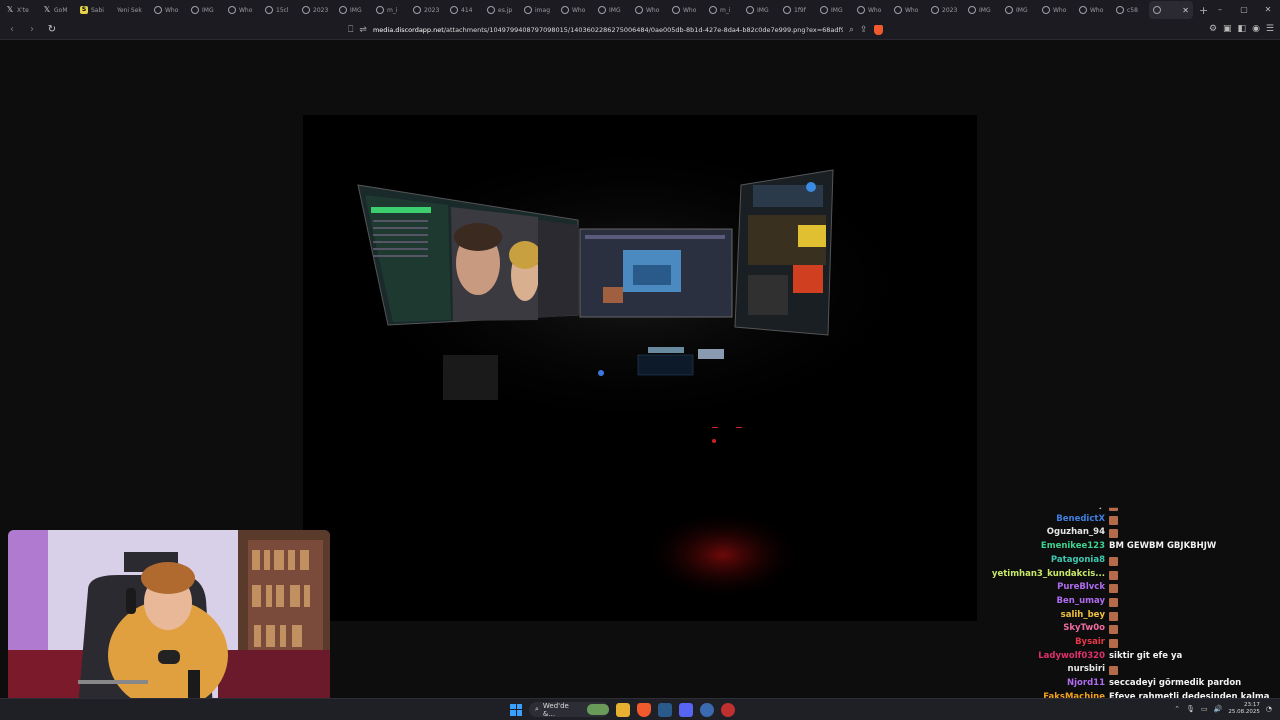 This screenshot has width=1280, height=720. I want to click on active-tab: ✕, so click(1171, 10).